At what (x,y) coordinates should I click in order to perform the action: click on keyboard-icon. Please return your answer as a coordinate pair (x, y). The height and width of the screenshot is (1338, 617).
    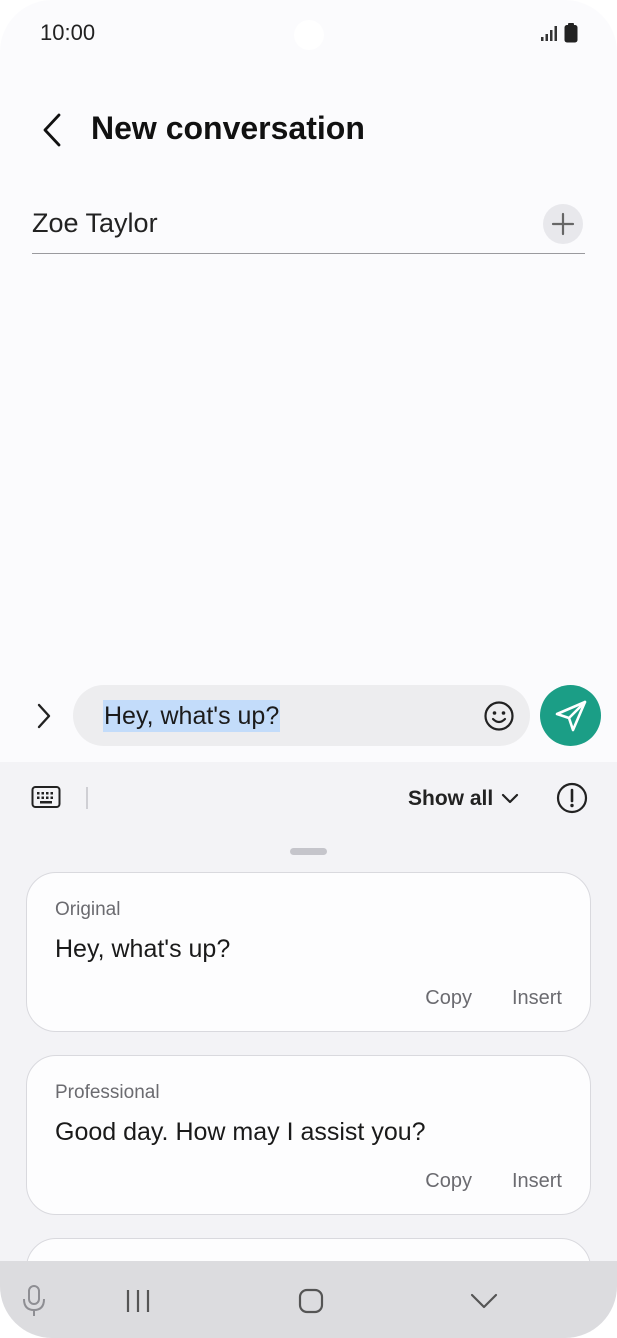
    Looking at the image, I should click on (46, 797).